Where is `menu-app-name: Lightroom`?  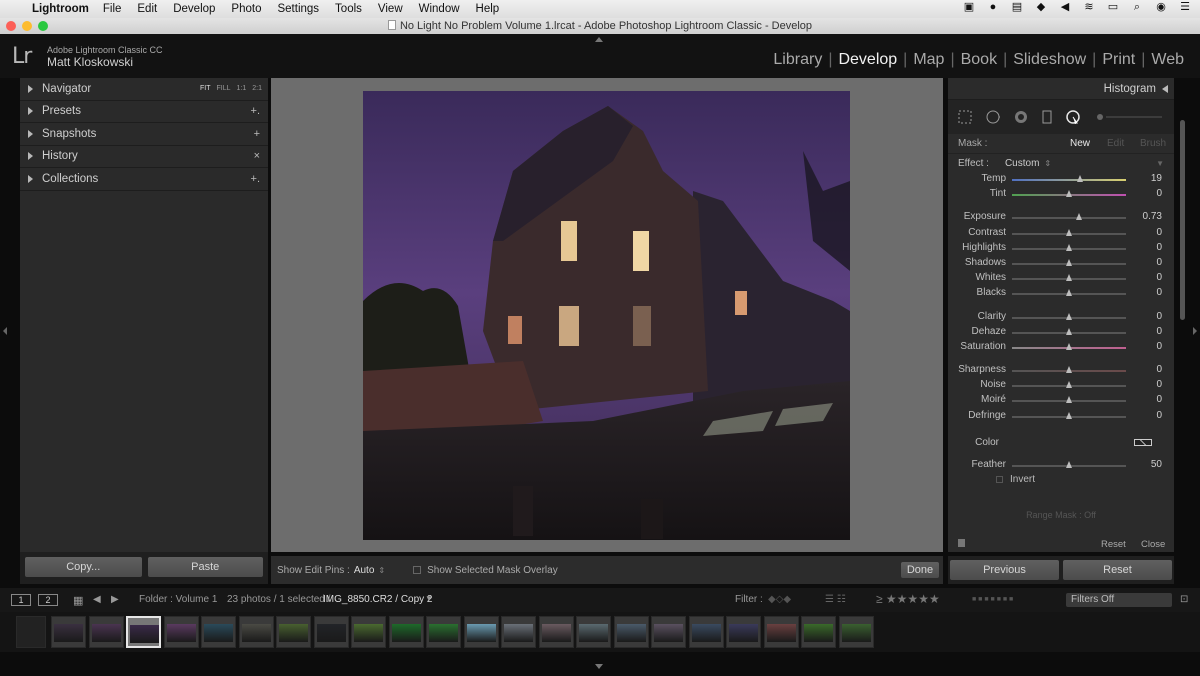
menu-app-name: Lightroom is located at coordinates (60, 9).